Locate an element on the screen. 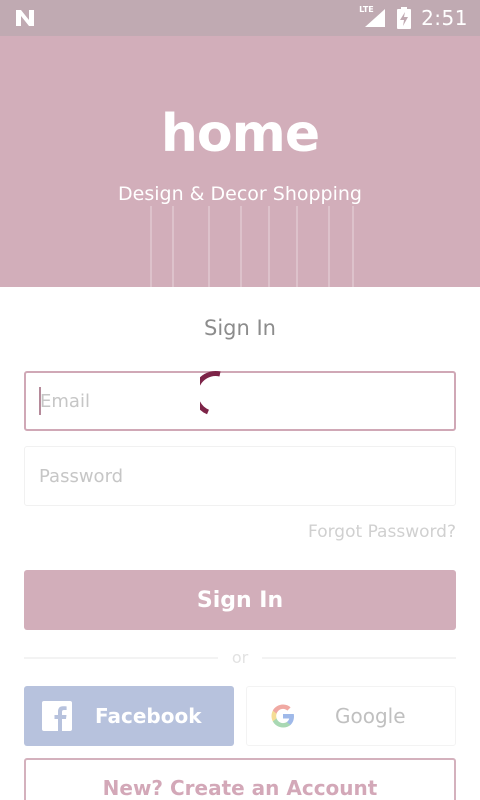  forgot-password-link: Forgot Password? is located at coordinates (382, 532).